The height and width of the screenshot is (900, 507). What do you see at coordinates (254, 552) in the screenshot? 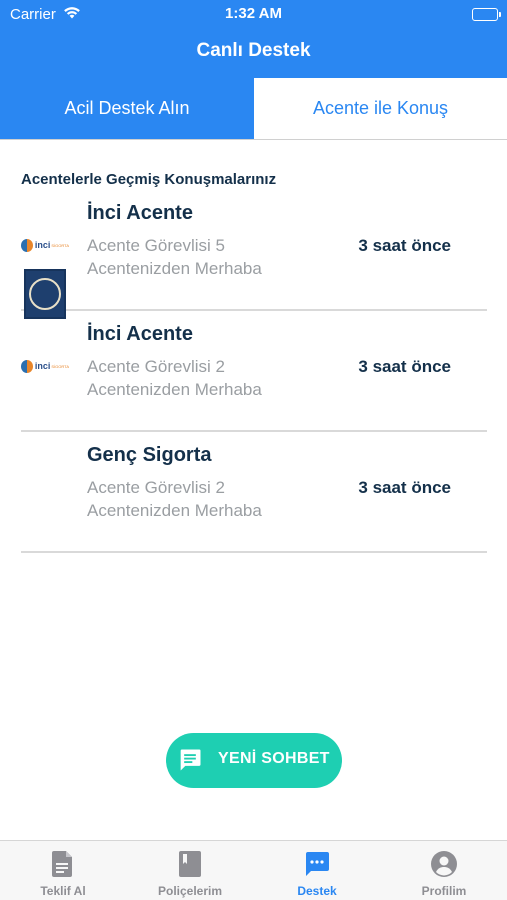
I see `divider` at bounding box center [254, 552].